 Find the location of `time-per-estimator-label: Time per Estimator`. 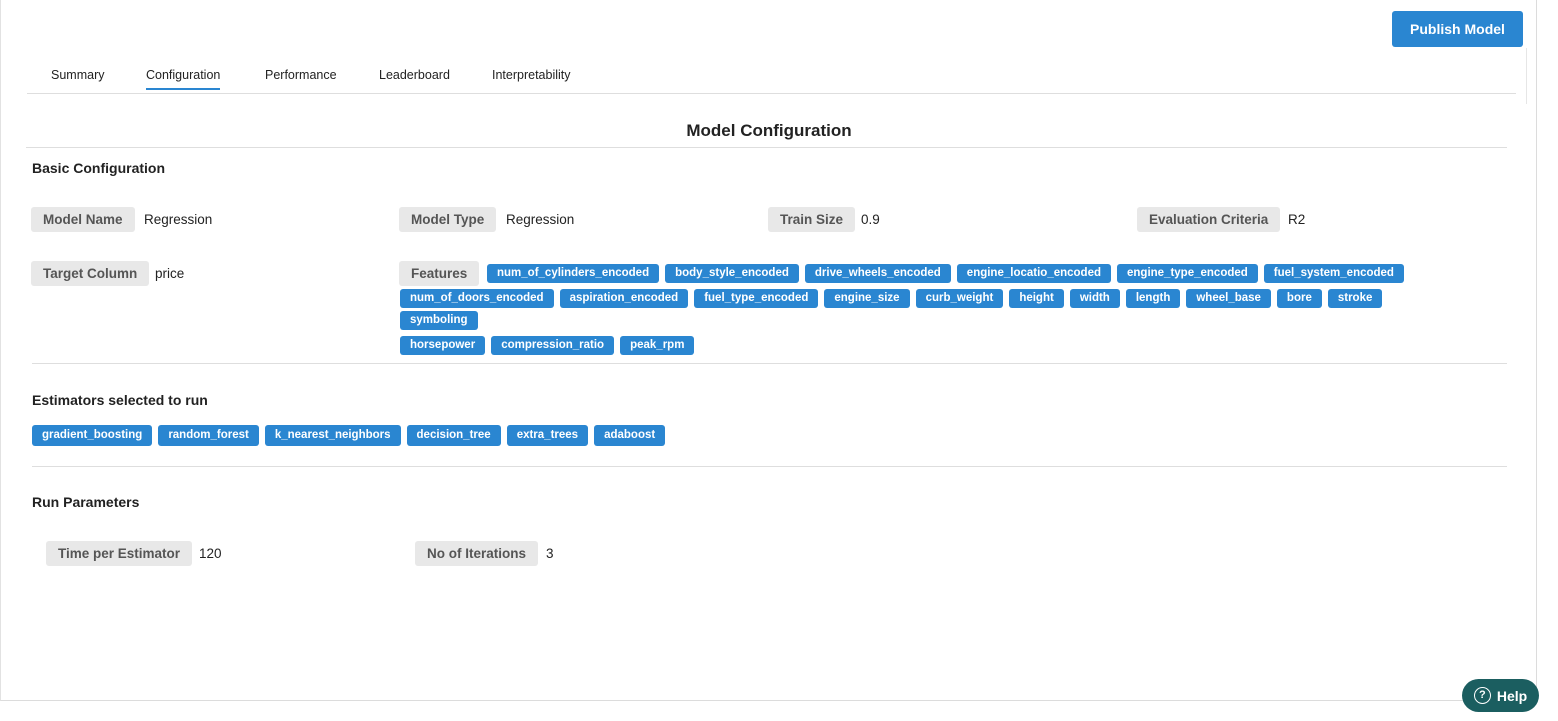

time-per-estimator-label: Time per Estimator is located at coordinates (119, 553).